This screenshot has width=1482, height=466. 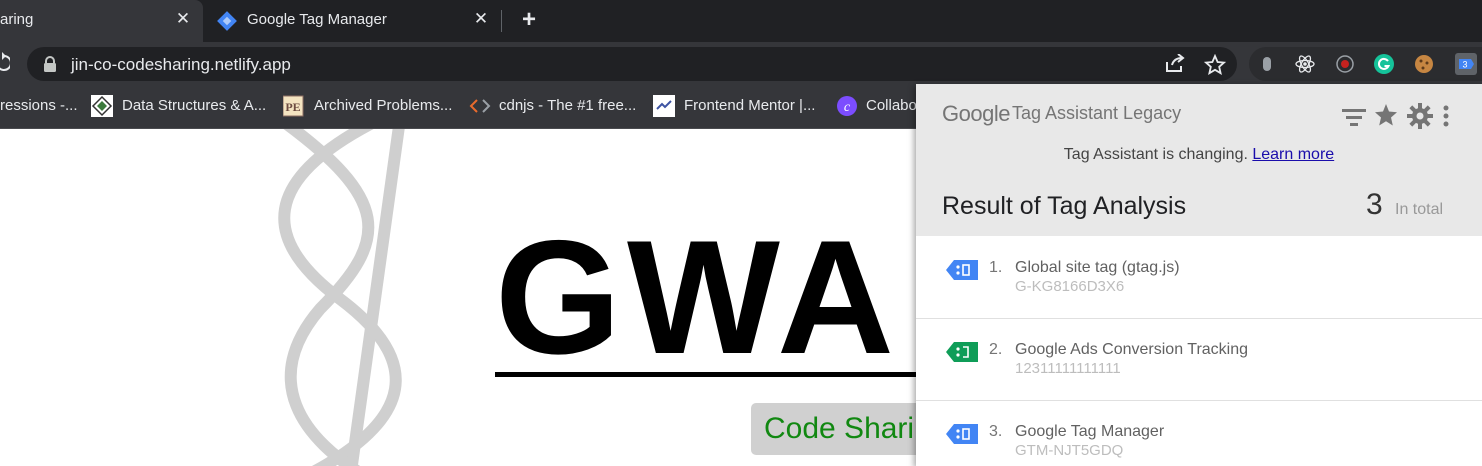 What do you see at coordinates (1365, 64) in the screenshot?
I see `extensions-tray: 3` at bounding box center [1365, 64].